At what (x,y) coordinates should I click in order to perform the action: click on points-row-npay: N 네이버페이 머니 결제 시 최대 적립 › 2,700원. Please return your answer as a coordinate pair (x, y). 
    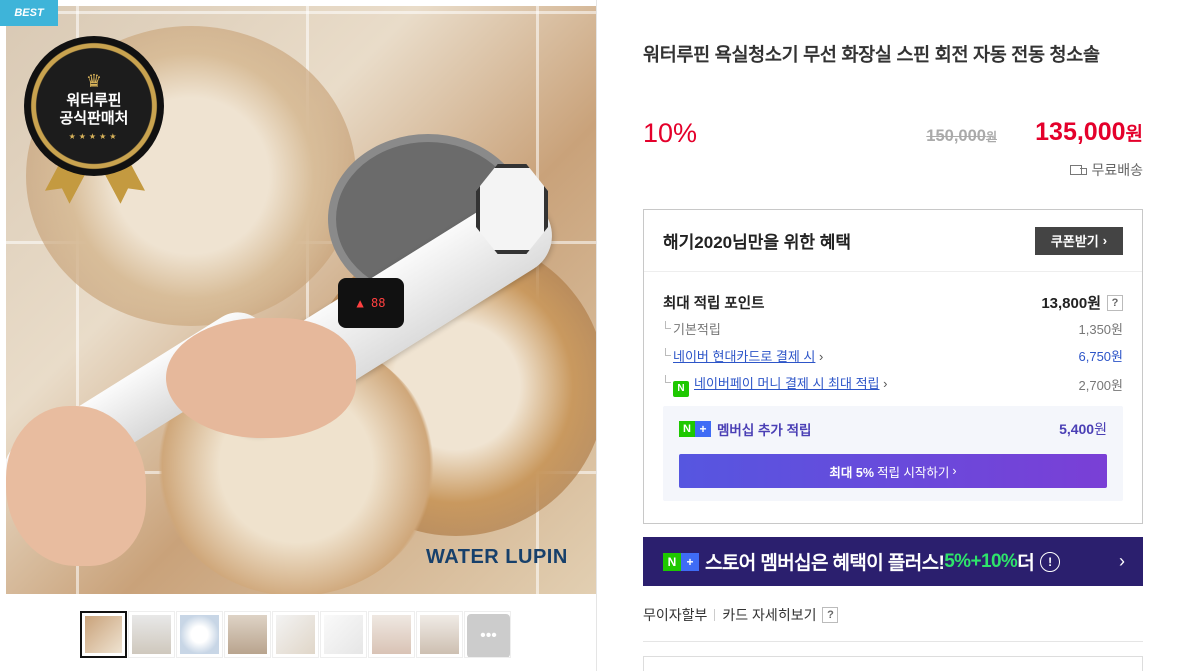
    Looking at the image, I should click on (893, 385).